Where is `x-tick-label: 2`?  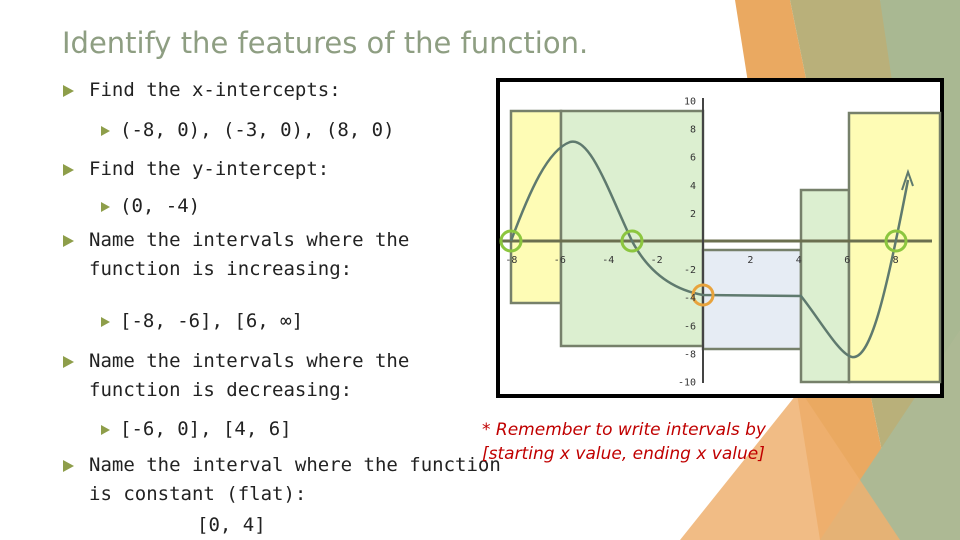
x-tick-label: 2 is located at coordinates (750, 260).